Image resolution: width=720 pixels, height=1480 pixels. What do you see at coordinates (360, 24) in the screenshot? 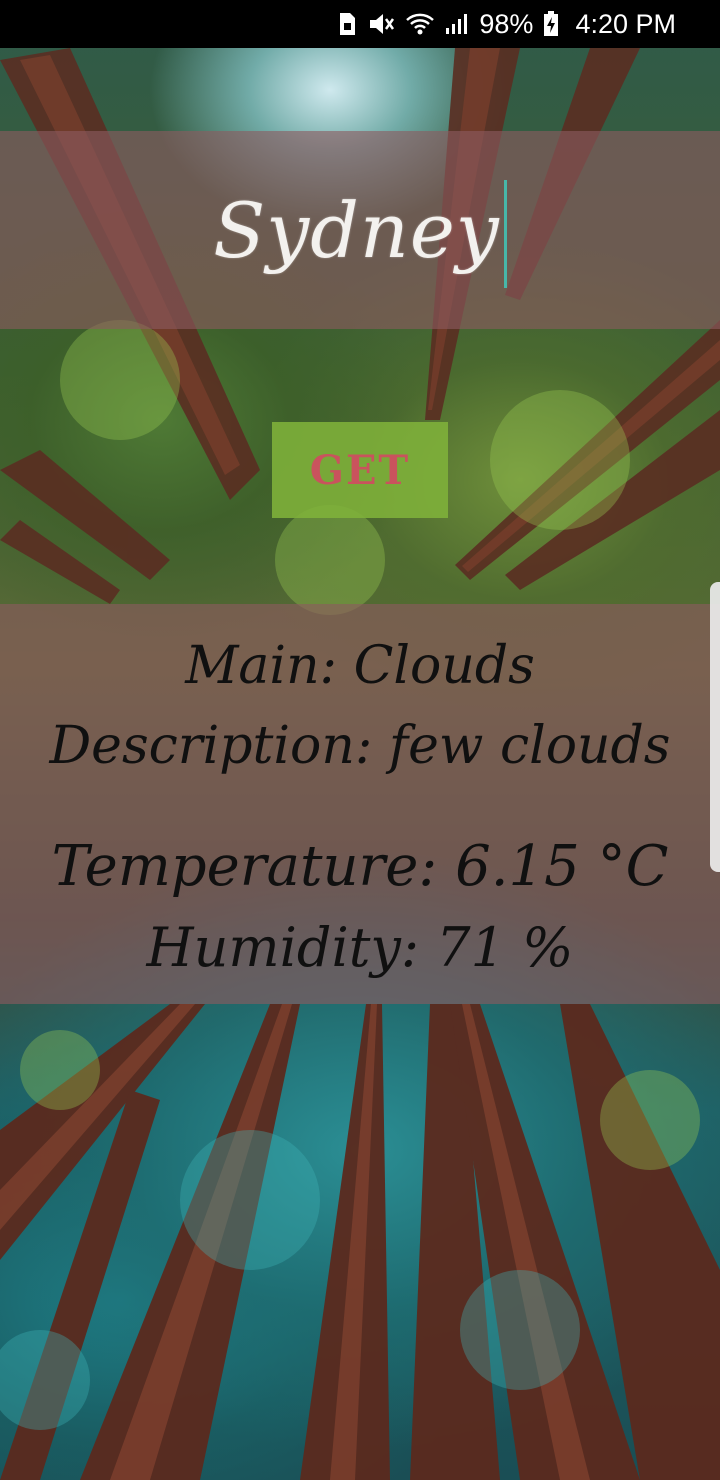
I see `status-bar: 98% 4:20 PM` at bounding box center [360, 24].